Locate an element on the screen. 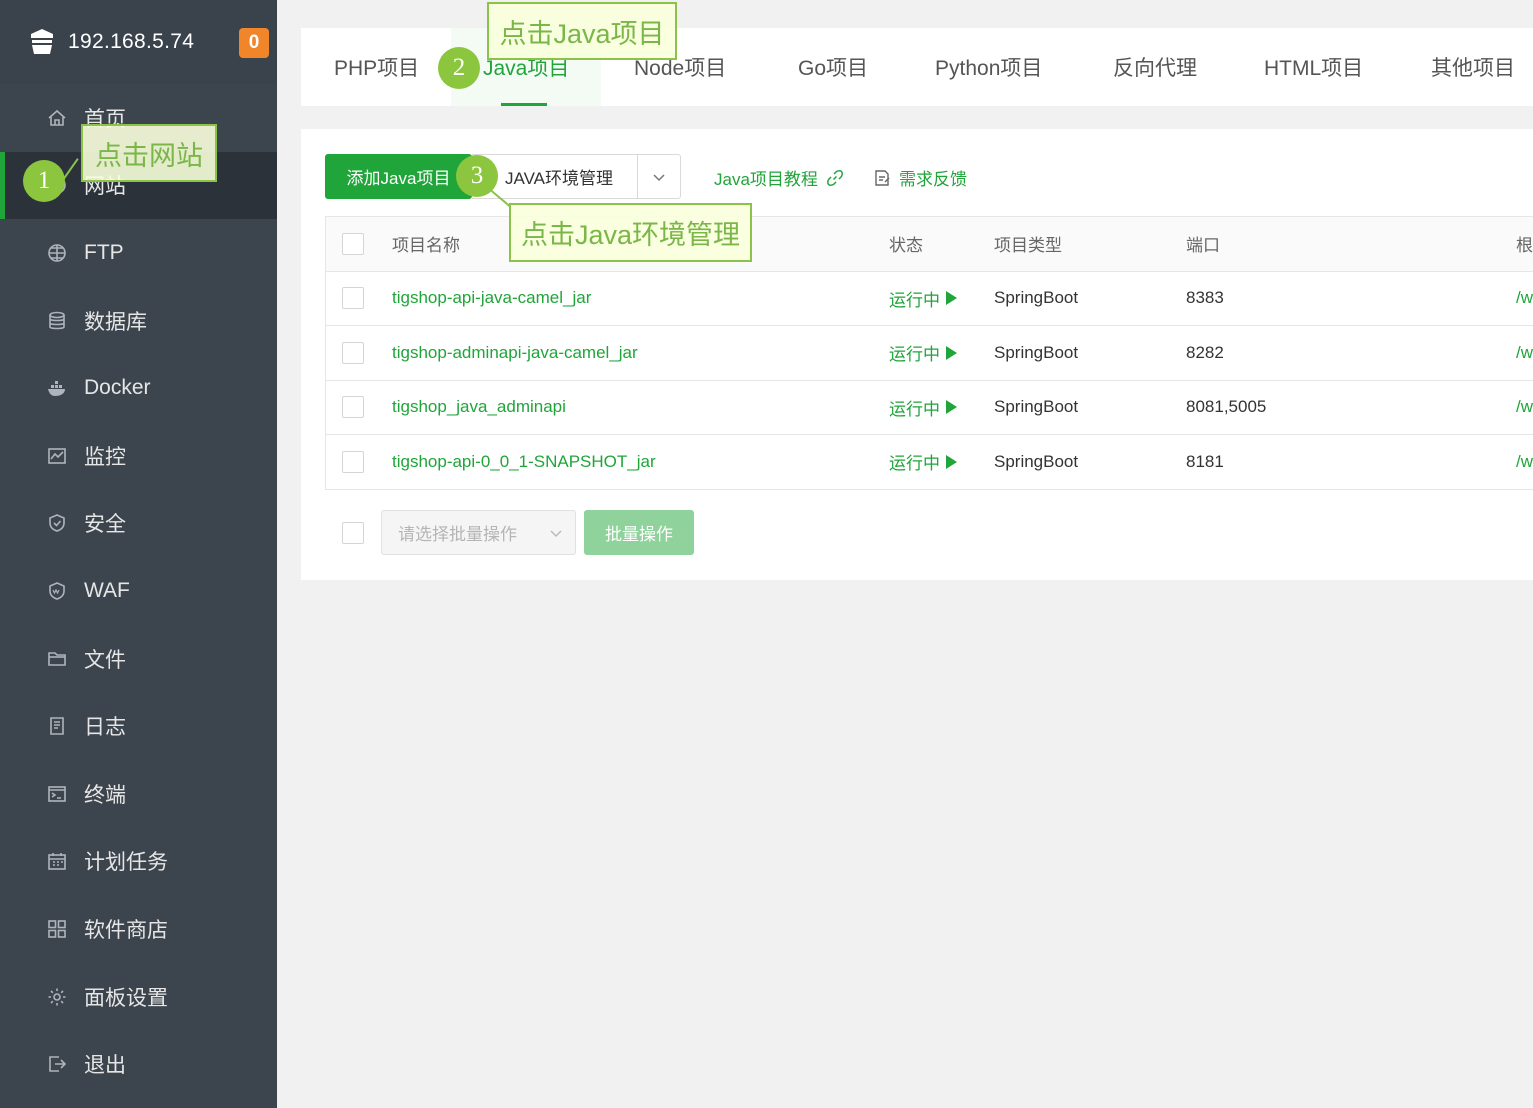  sidebar-item-logout: 退出 is located at coordinates (138, 1064).